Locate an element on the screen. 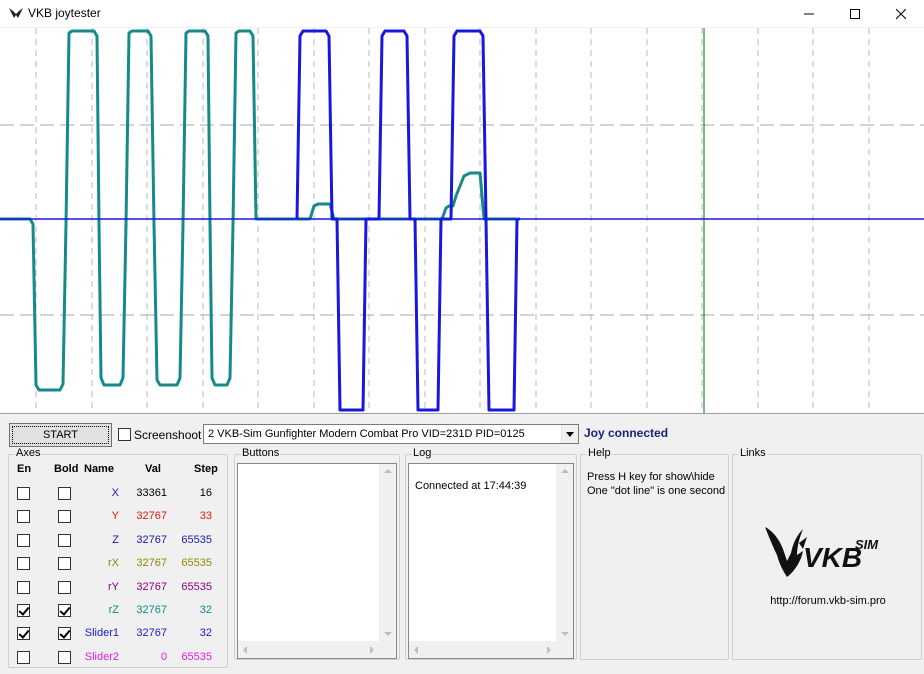 This screenshot has height=674, width=924. maximize-icon is located at coordinates (855, 14).